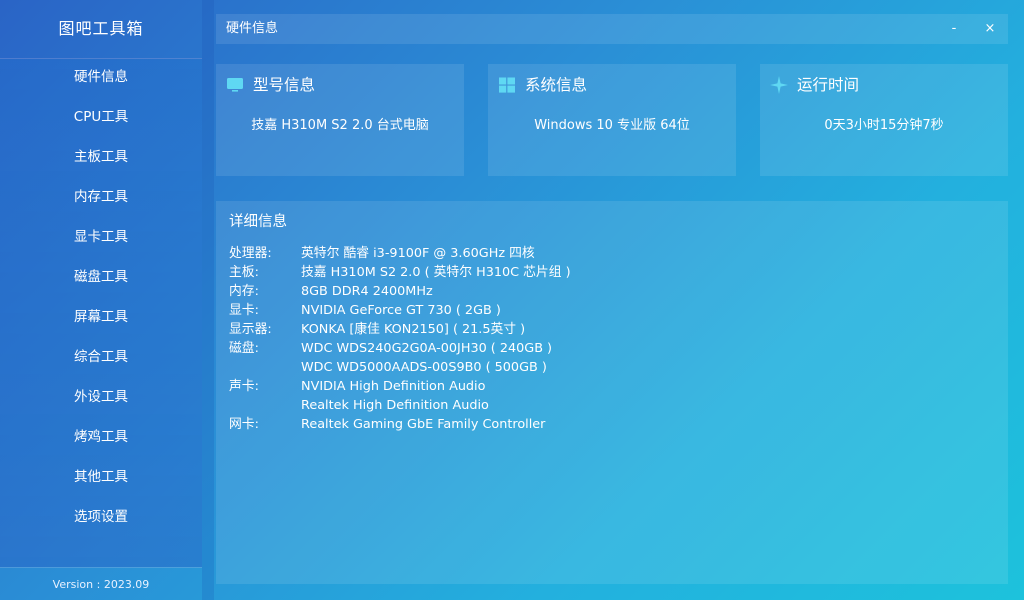 Image resolution: width=1024 pixels, height=600 pixels. I want to click on detail-value: 技嘉 H310M S2 2.0 ( 英特尔 H310C 芯片组 ), so click(436, 272).